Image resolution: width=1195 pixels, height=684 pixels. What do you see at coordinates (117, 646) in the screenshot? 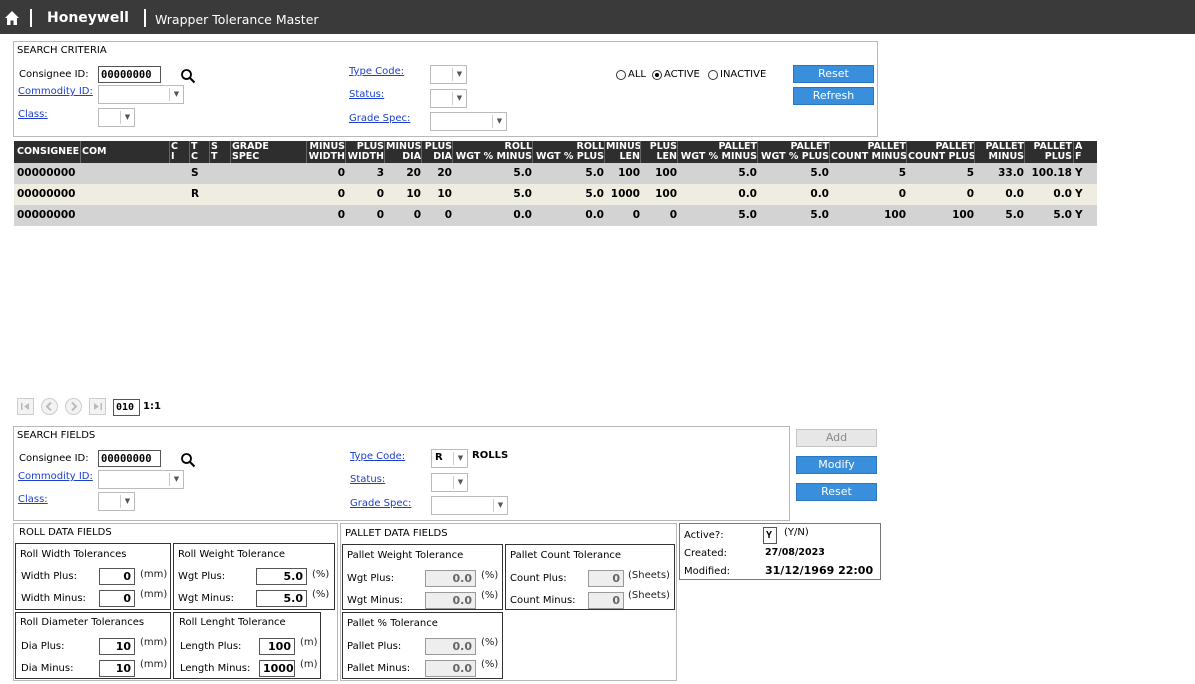
I see `dia-plus-input: 10` at bounding box center [117, 646].